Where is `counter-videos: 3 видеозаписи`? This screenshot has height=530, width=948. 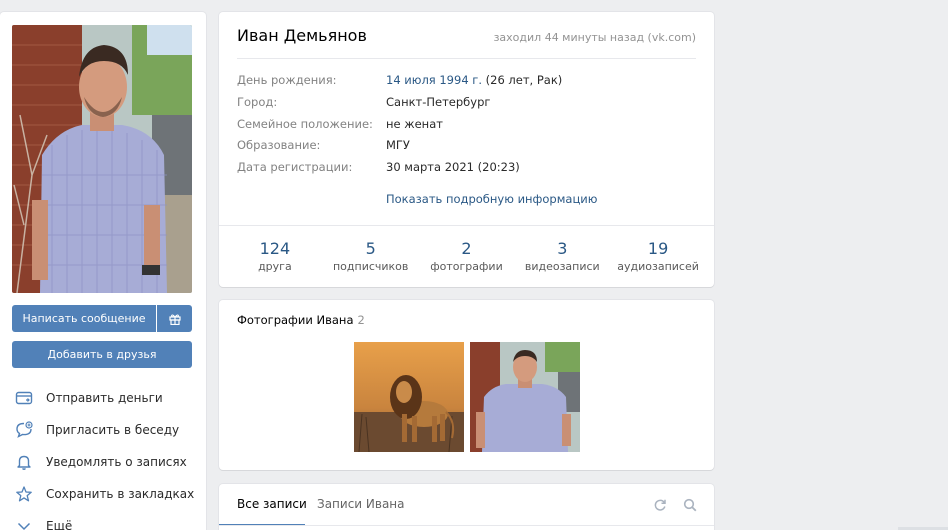
counter-videos: 3 видеозаписи is located at coordinates (562, 256).